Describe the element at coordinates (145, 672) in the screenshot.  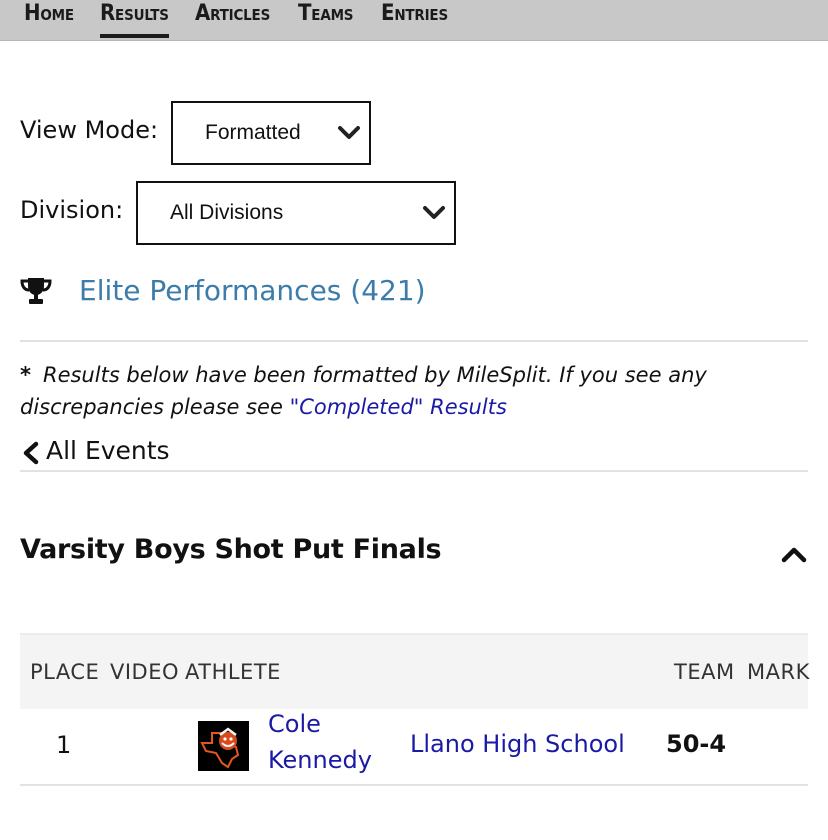
I see `col-video: VIDEO` at that location.